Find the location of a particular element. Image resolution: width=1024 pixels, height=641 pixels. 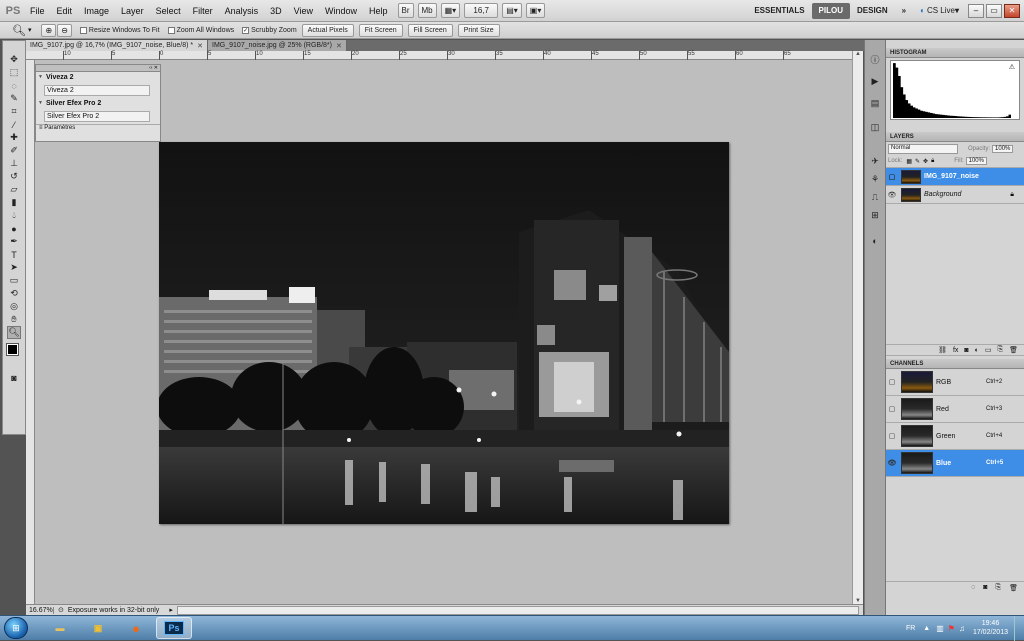

channel-row-red: ▢ Red Ctrl+3 is located at coordinates (955, 409).